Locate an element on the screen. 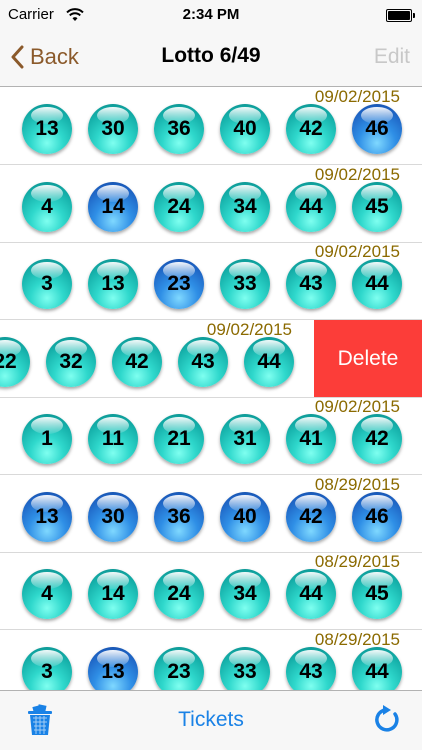 Image resolution: width=422 pixels, height=750 pixels. ticket-row: 09/02/2015 1 11 21 31 41 42 is located at coordinates (211, 436).